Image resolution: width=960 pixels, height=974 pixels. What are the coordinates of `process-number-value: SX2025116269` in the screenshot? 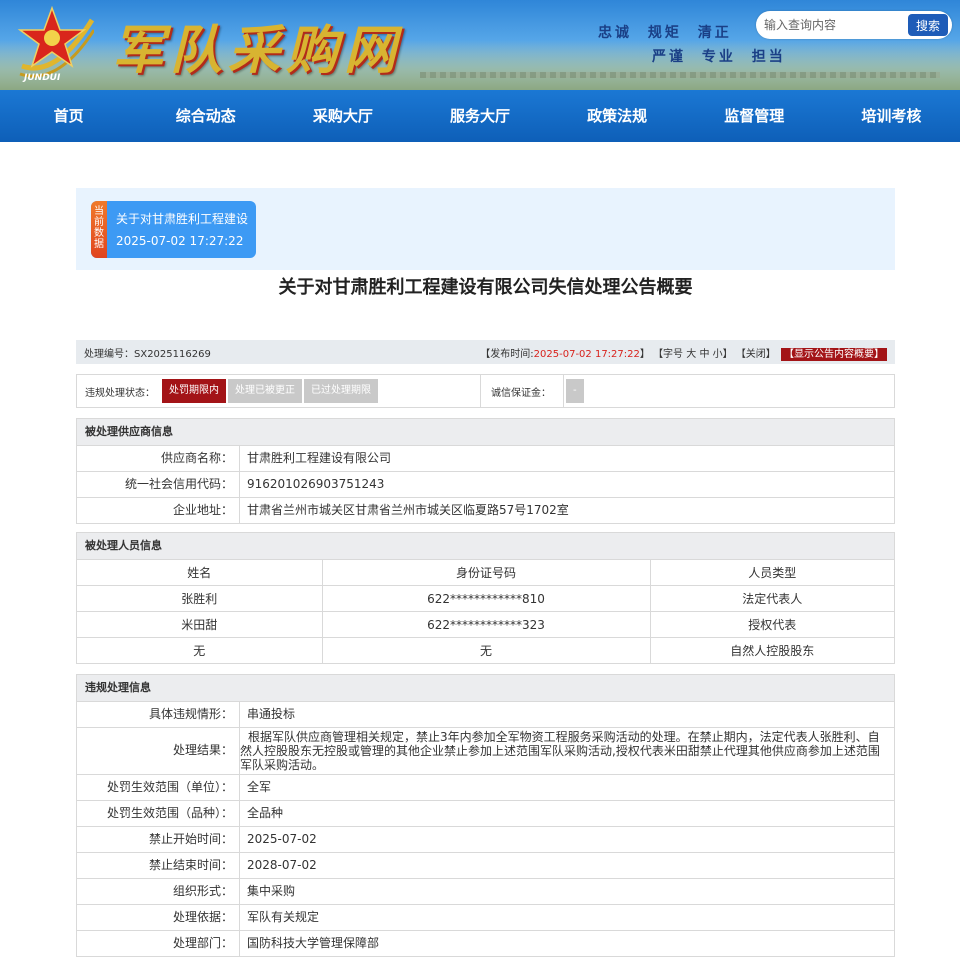 It's located at (172, 354).